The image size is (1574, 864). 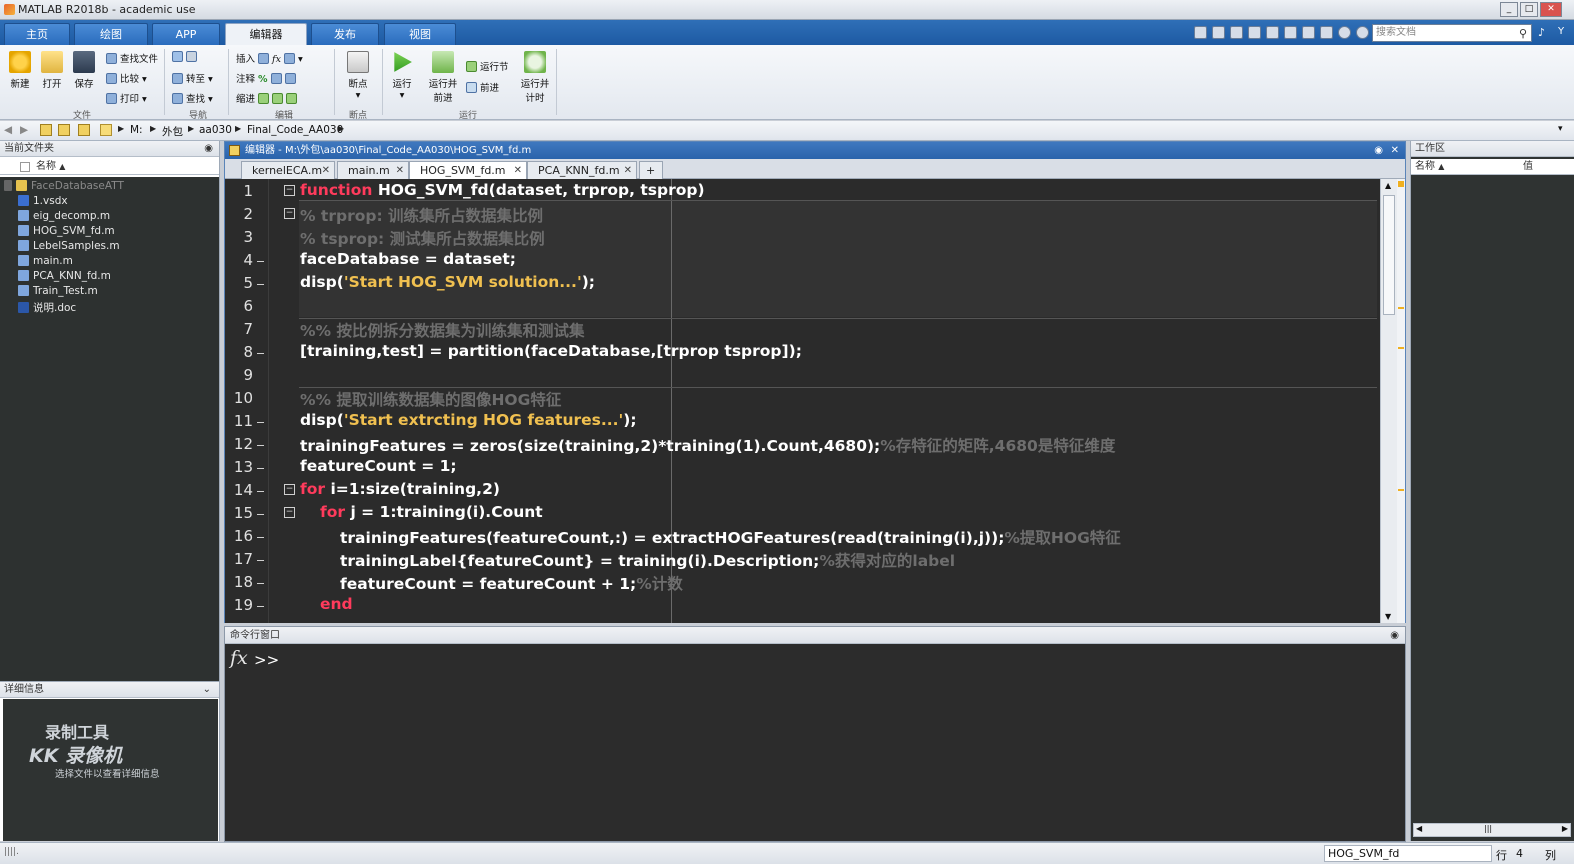 I want to click on list-item: HOG_SVM_fd.m, so click(x=66, y=231).